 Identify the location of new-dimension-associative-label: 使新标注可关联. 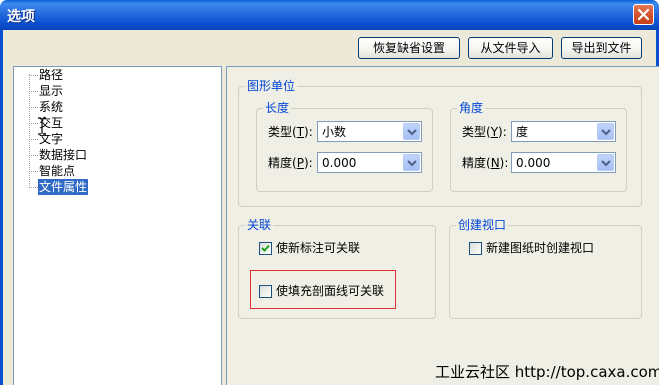
(318, 248).